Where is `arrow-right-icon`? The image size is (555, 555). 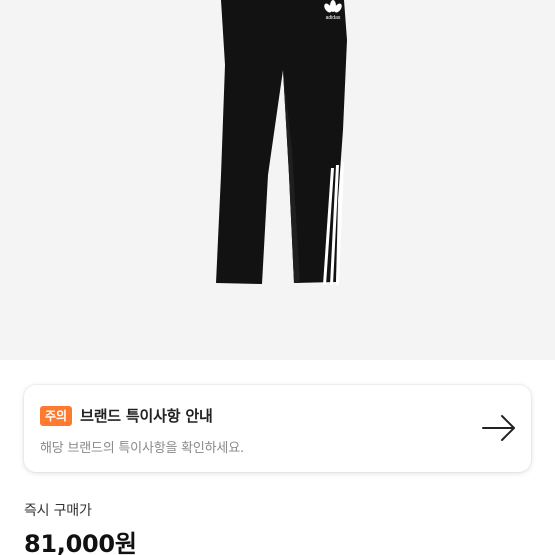 arrow-right-icon is located at coordinates (499, 428).